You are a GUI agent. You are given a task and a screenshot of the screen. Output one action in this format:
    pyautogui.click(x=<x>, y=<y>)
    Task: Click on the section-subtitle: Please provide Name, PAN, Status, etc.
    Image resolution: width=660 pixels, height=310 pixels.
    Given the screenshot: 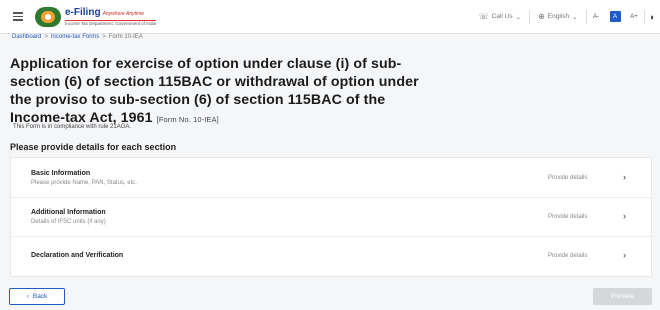 What is the action you would take?
    pyautogui.click(x=84, y=183)
    